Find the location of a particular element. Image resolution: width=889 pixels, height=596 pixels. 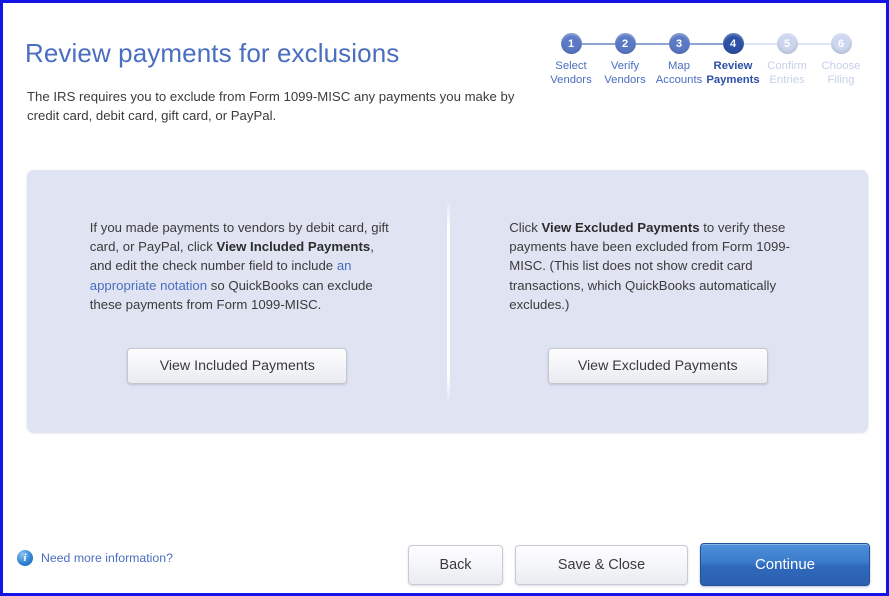

continue-button: Continue is located at coordinates (785, 564).